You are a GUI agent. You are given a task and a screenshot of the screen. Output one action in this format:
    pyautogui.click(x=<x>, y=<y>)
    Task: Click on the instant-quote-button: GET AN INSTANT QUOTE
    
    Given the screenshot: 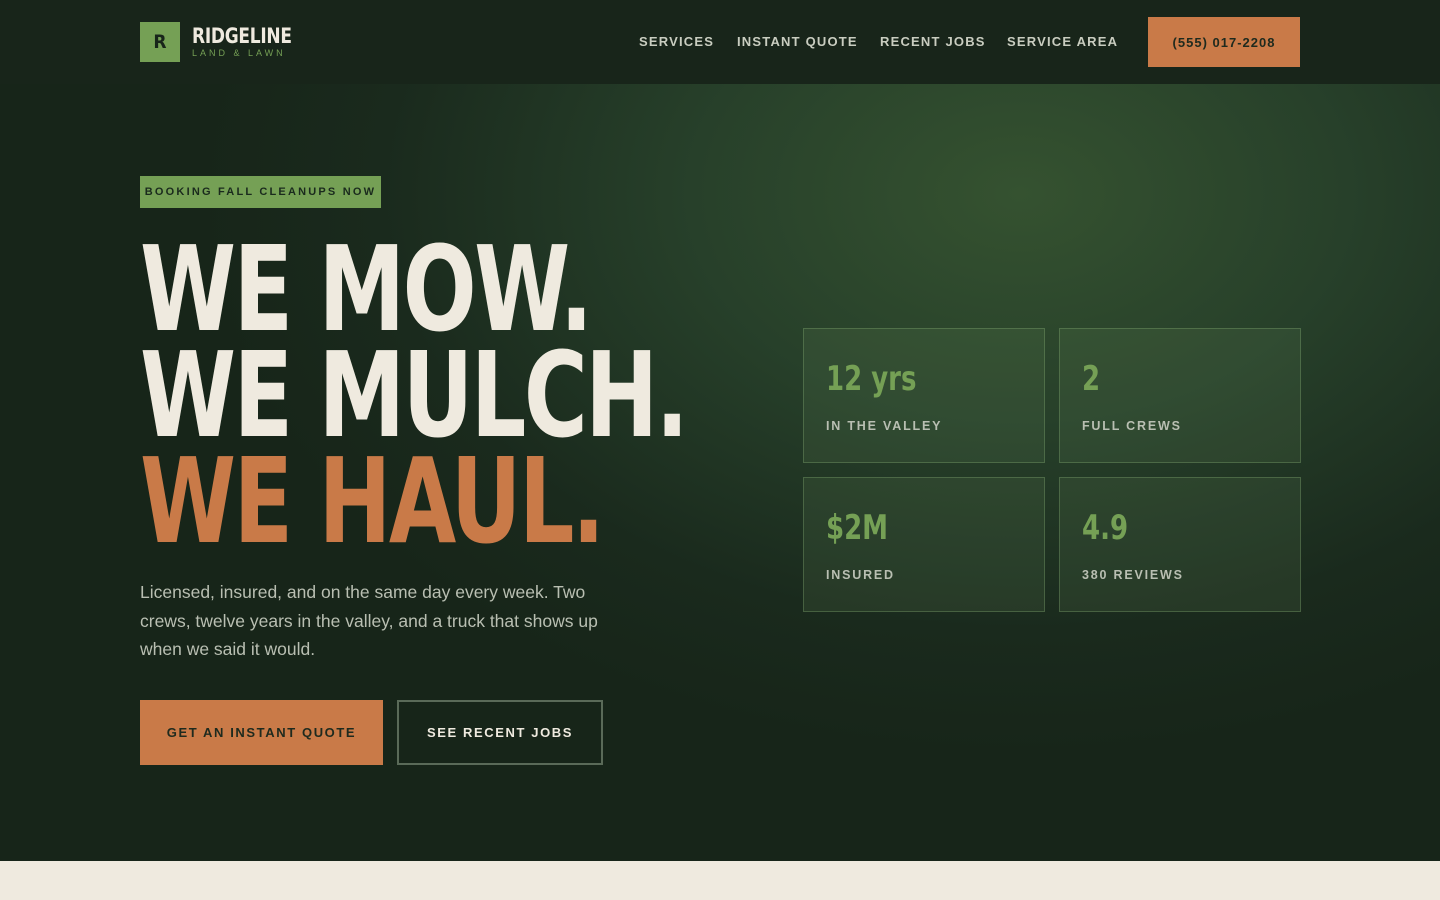 What is the action you would take?
    pyautogui.click(x=261, y=732)
    